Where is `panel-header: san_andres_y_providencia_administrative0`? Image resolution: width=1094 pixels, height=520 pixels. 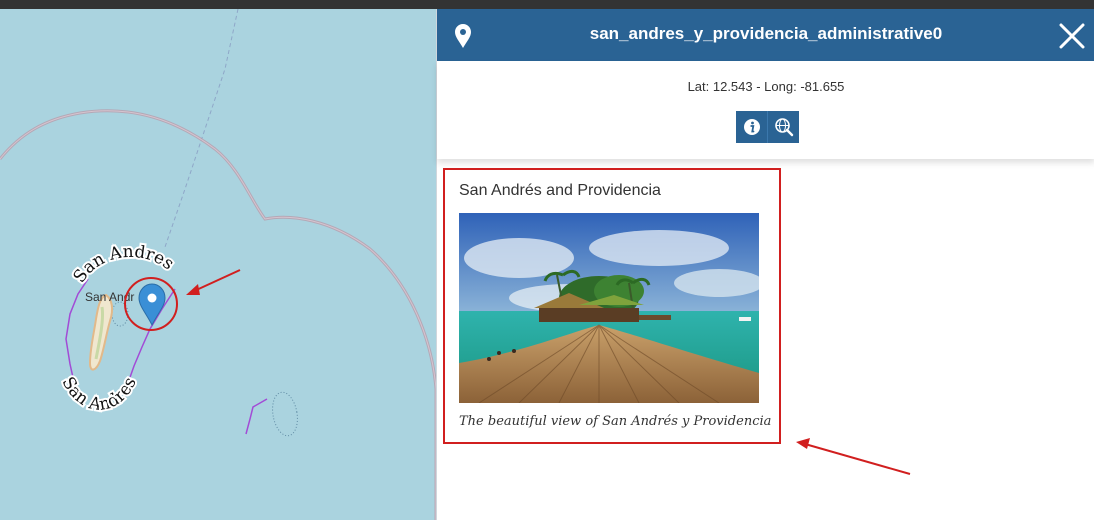 panel-header: san_andres_y_providencia_administrative0 is located at coordinates (765, 35).